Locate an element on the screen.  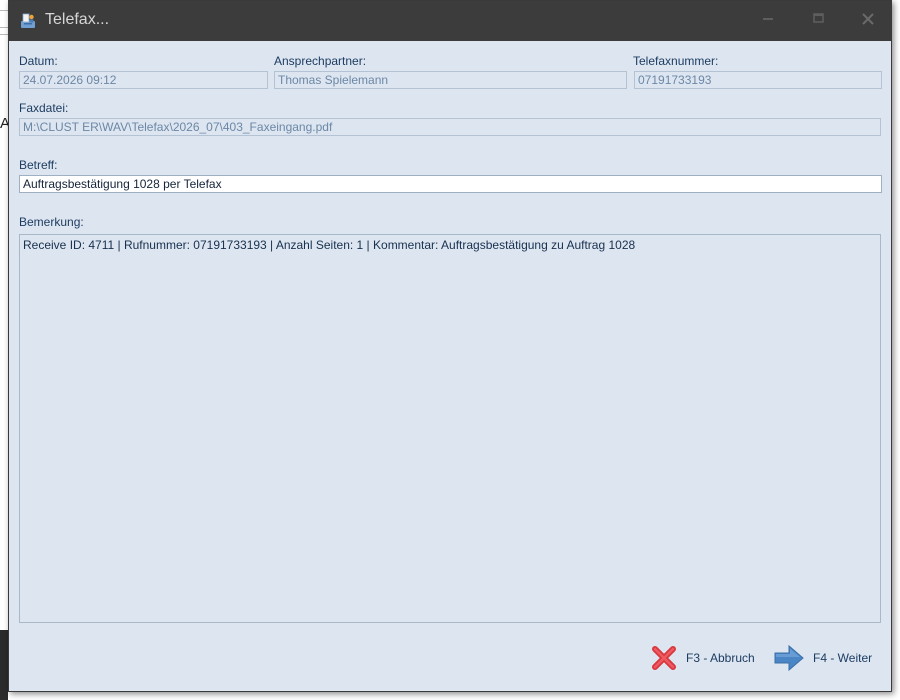
cancel-button: F3 - Abbruch is located at coordinates (702, 658).